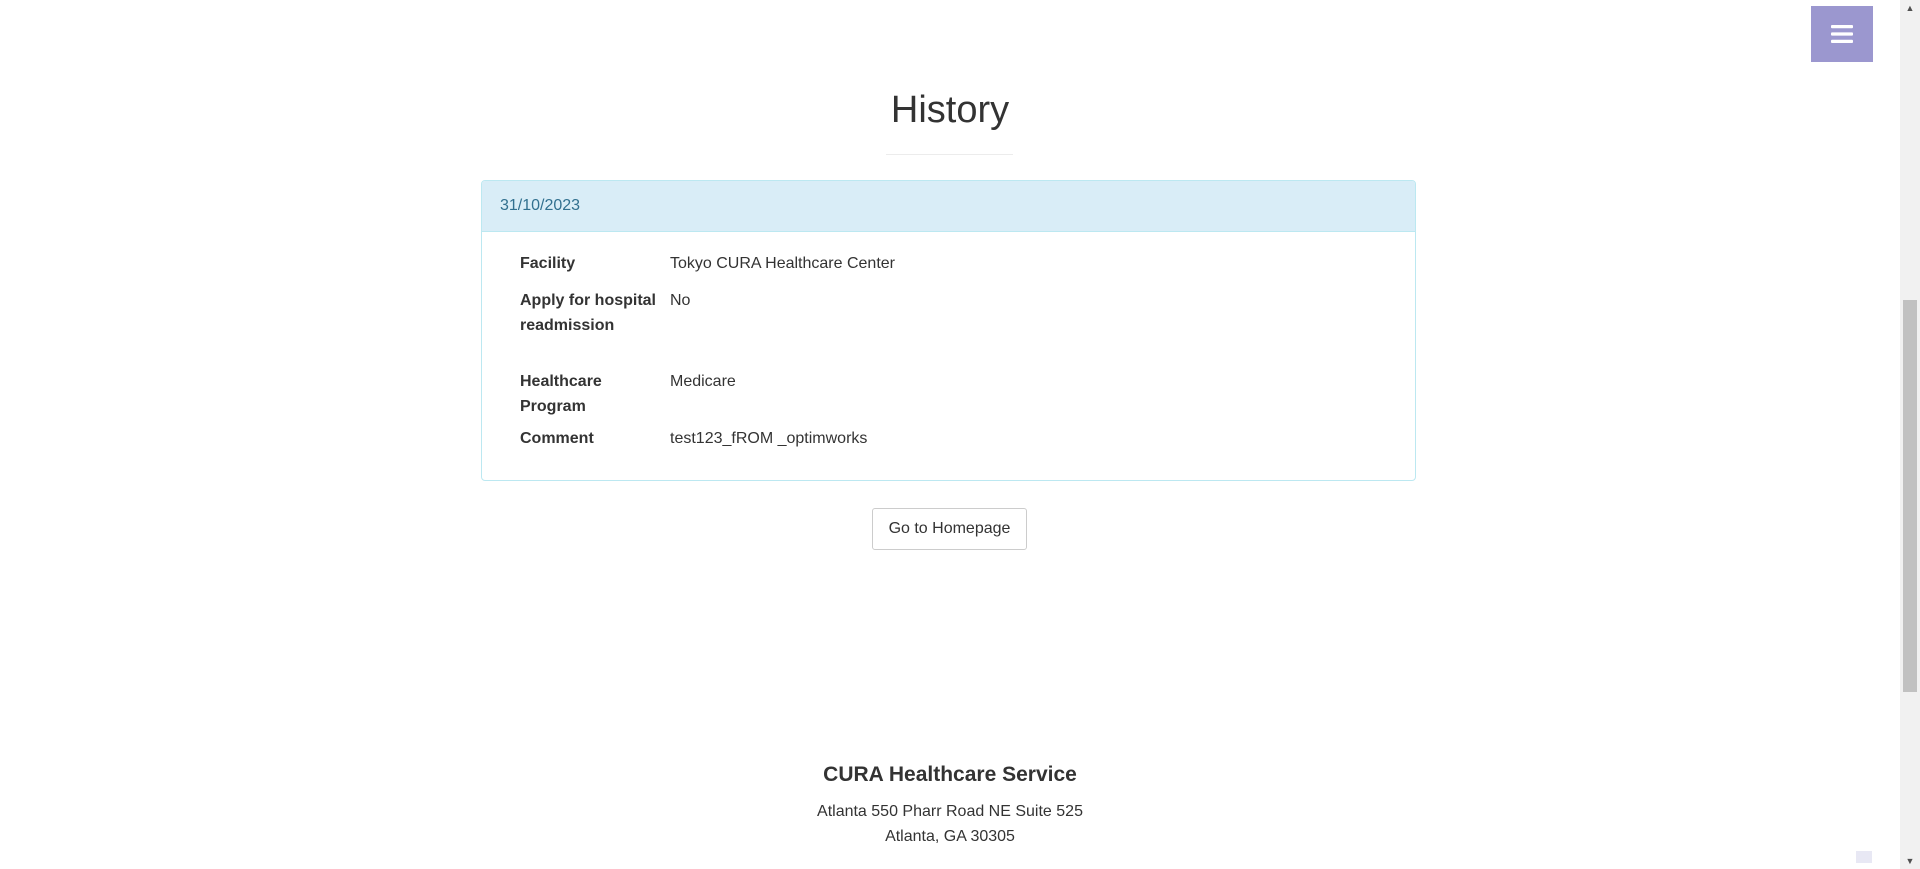 This screenshot has width=1920, height=869. What do you see at coordinates (548, 263) in the screenshot?
I see `detail-label: Facility` at bounding box center [548, 263].